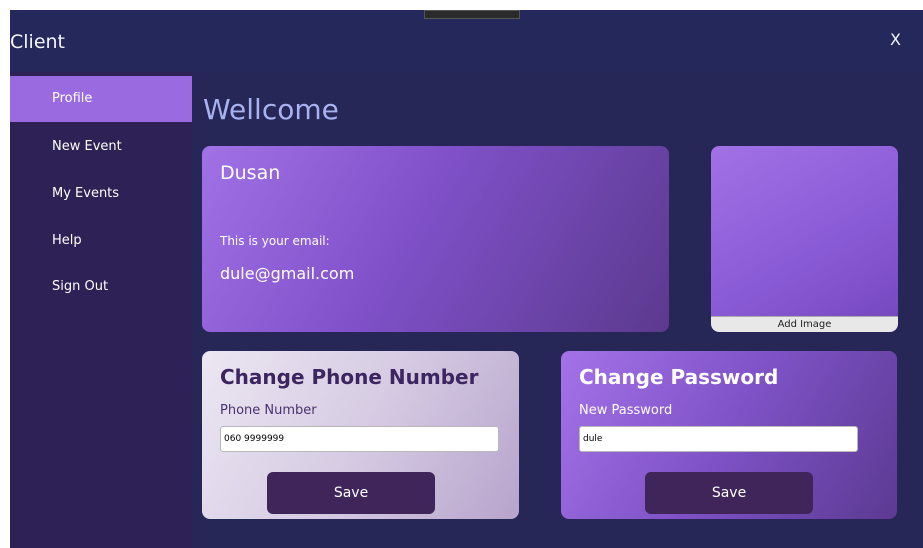  Describe the element at coordinates (101, 147) in the screenshot. I see `sidebar-item-new-event: New Event` at that location.